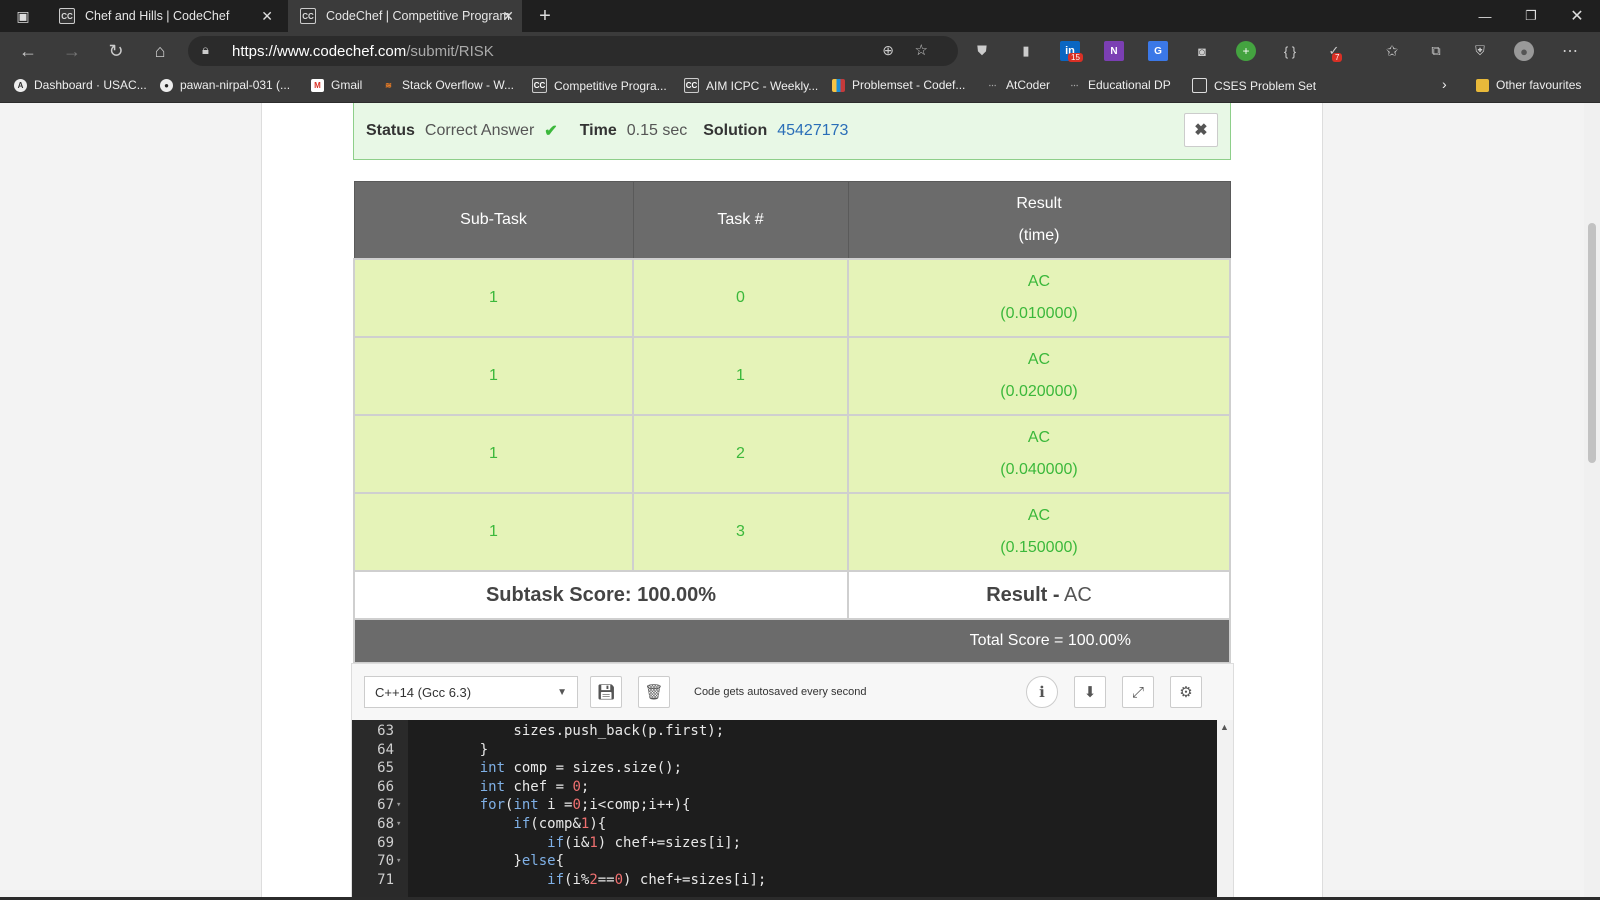 The width and height of the screenshot is (1600, 900). Describe the element at coordinates (1592, 501) in the screenshot. I see `page-scrollbar` at that location.